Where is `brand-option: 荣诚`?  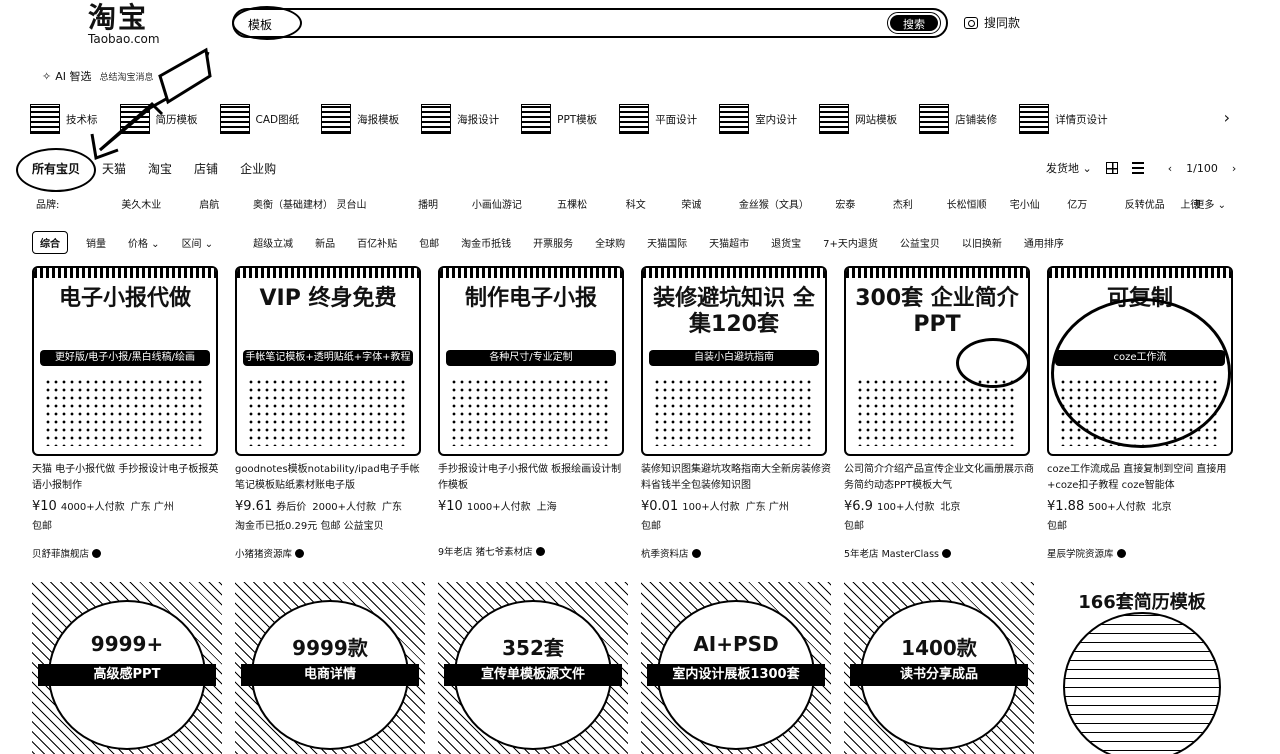 brand-option: 荣诚 is located at coordinates (710, 203).